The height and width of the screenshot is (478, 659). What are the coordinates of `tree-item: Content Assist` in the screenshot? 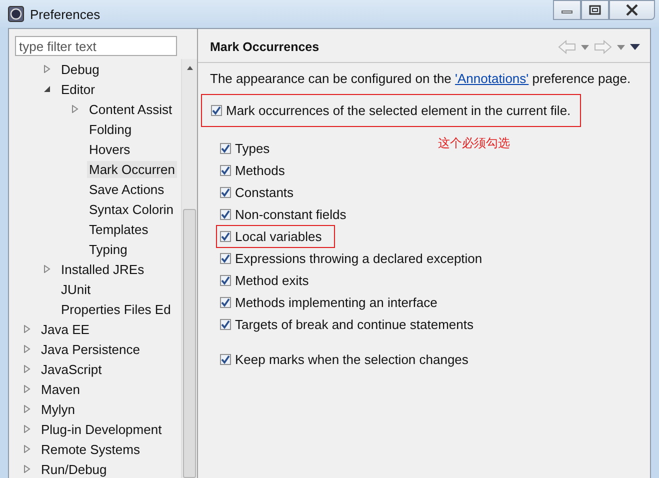 It's located at (130, 109).